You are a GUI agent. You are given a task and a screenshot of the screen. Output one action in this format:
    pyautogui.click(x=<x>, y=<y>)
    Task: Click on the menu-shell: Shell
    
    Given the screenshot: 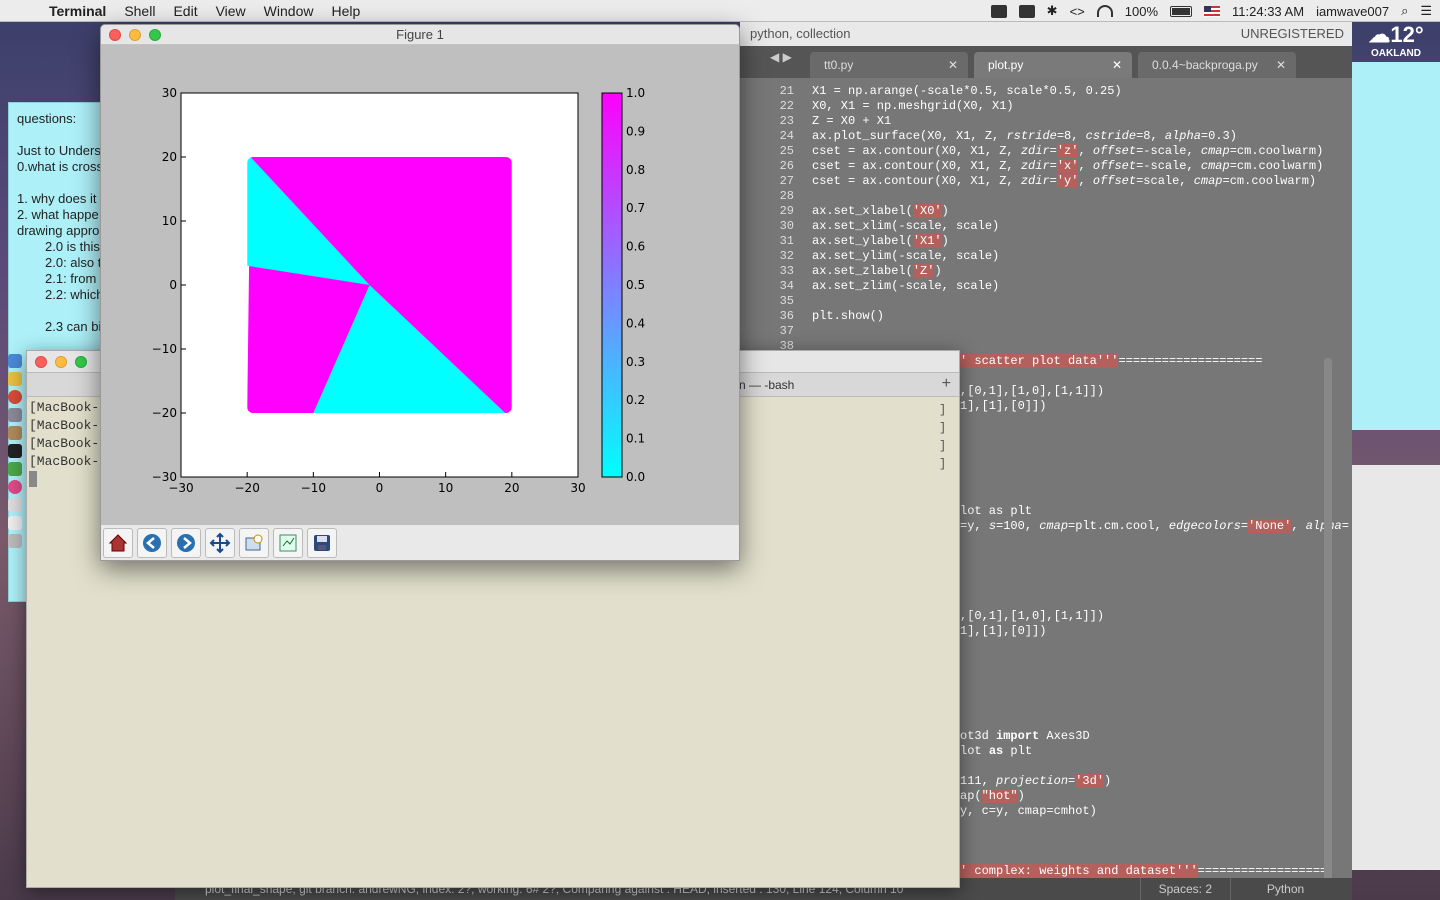 What is the action you would take?
    pyautogui.click(x=139, y=11)
    